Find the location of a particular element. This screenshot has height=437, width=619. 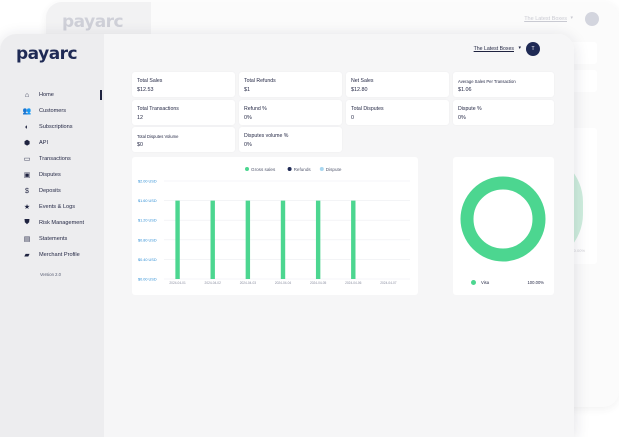

sidebar-item-statements: ▤ Statements is located at coordinates (52, 239).